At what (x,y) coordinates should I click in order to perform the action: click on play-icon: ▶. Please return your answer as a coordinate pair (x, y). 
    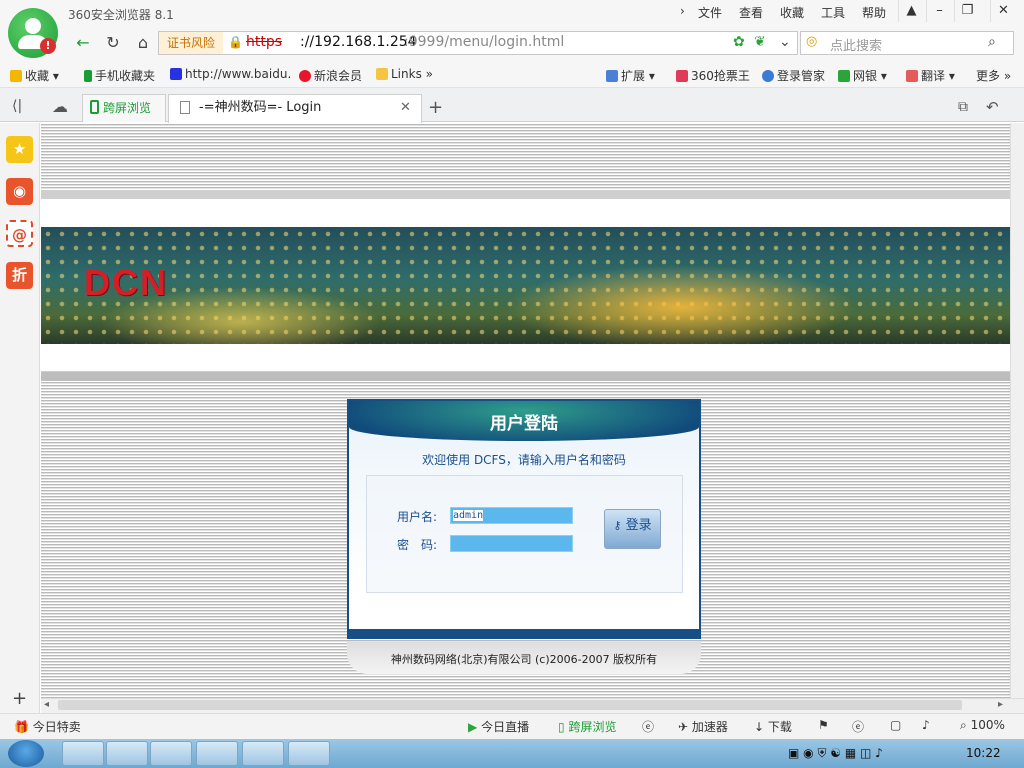
    Looking at the image, I should click on (473, 727).